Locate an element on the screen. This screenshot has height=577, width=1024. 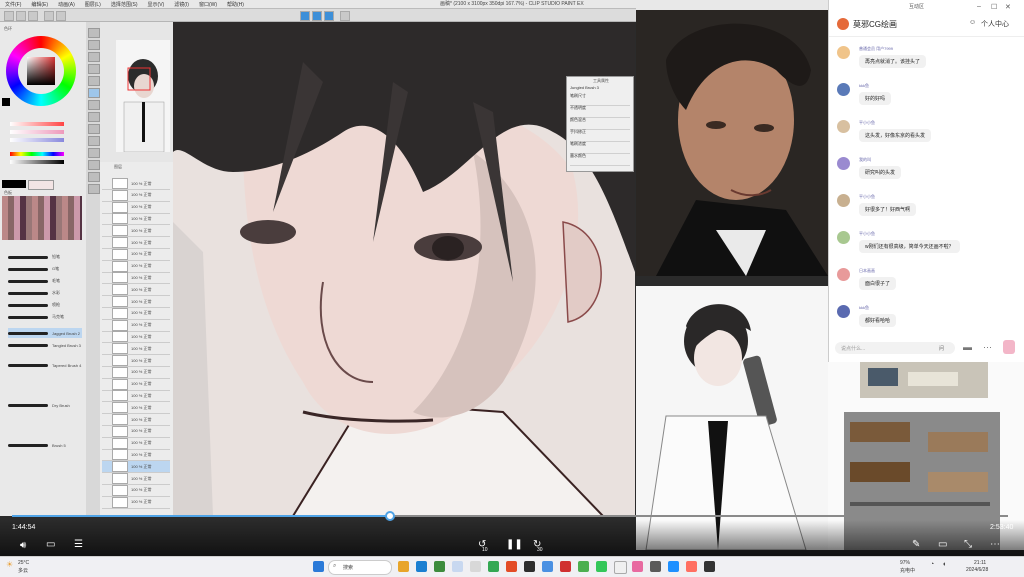
more-options-icon: ⋯ is located at coordinates (995, 544).